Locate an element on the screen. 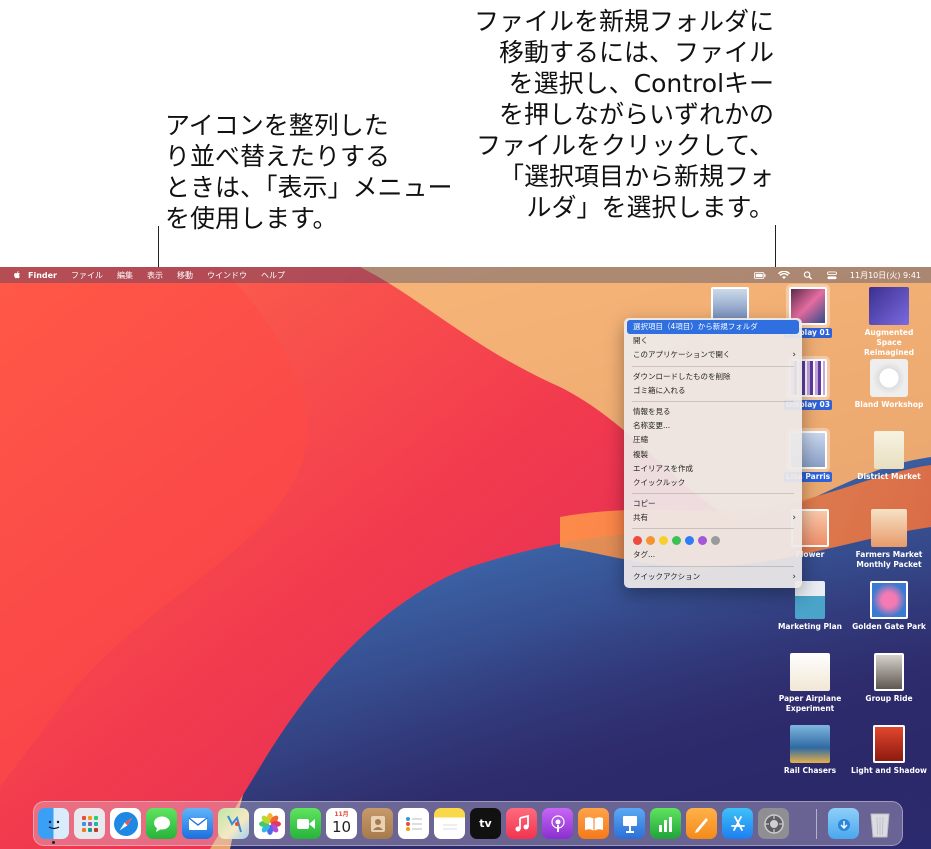  menu-item-label: 共有 is located at coordinates (640, 518).